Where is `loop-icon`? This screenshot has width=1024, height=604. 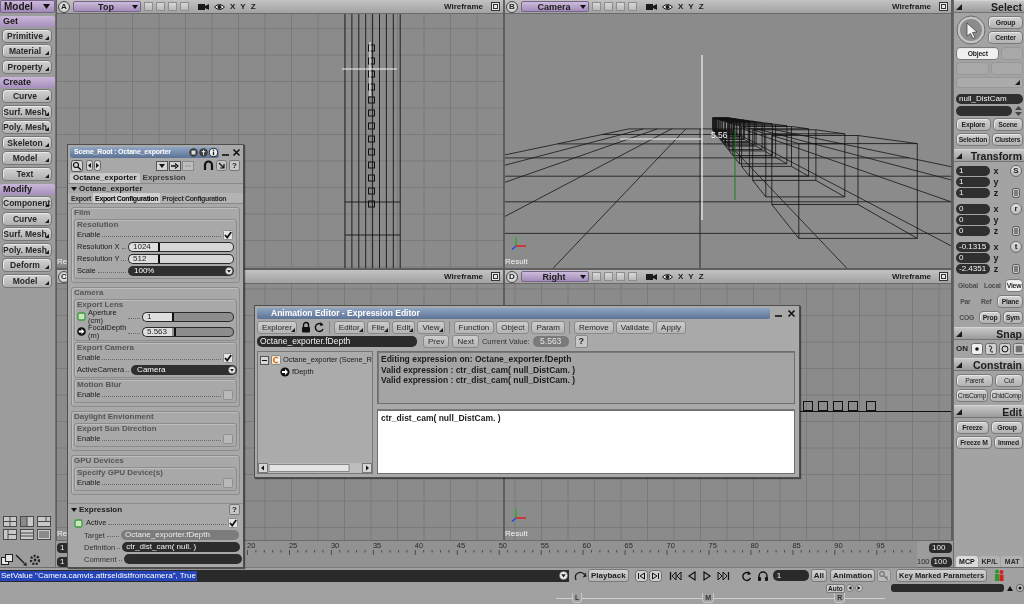 loop-icon is located at coordinates (746, 575).